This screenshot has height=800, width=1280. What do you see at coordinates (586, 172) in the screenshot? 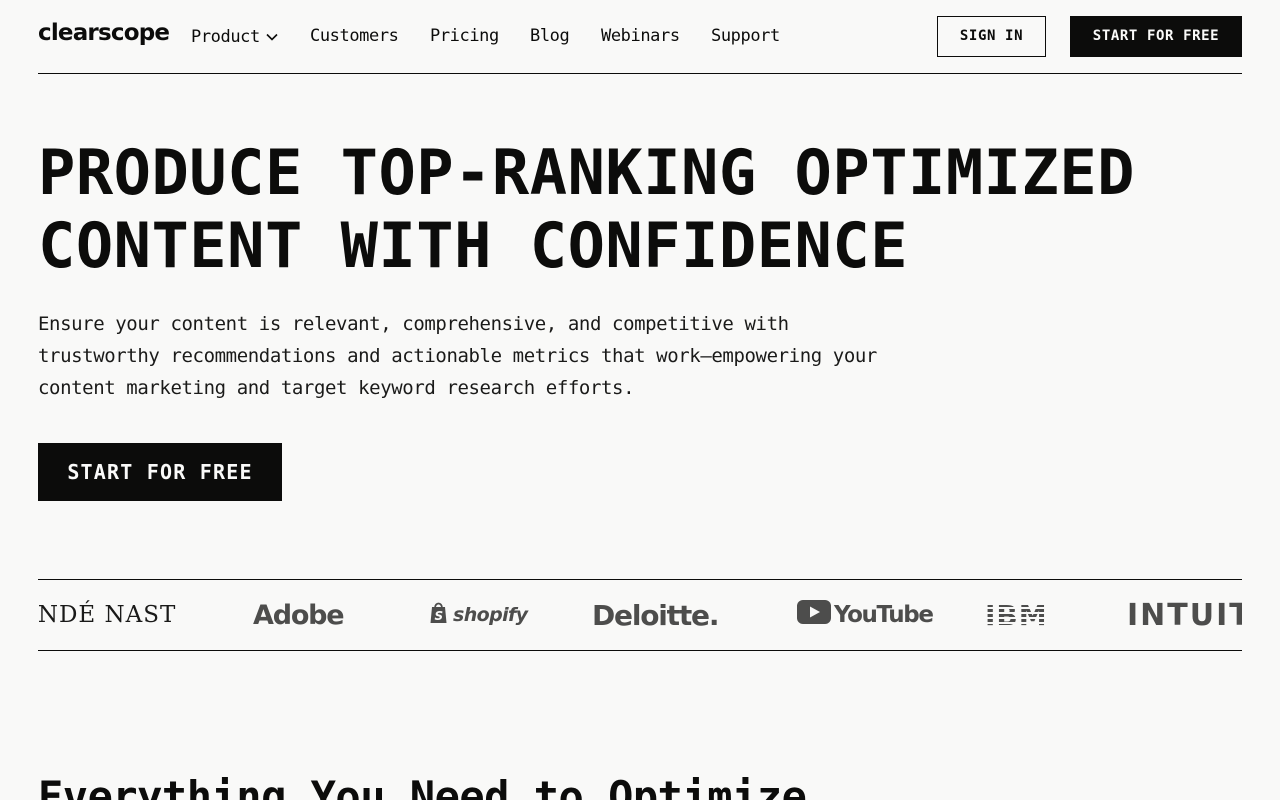
I see `hero-title-line-1: PRODUCE TOP-RANKING OPTIMIZED` at bounding box center [586, 172].